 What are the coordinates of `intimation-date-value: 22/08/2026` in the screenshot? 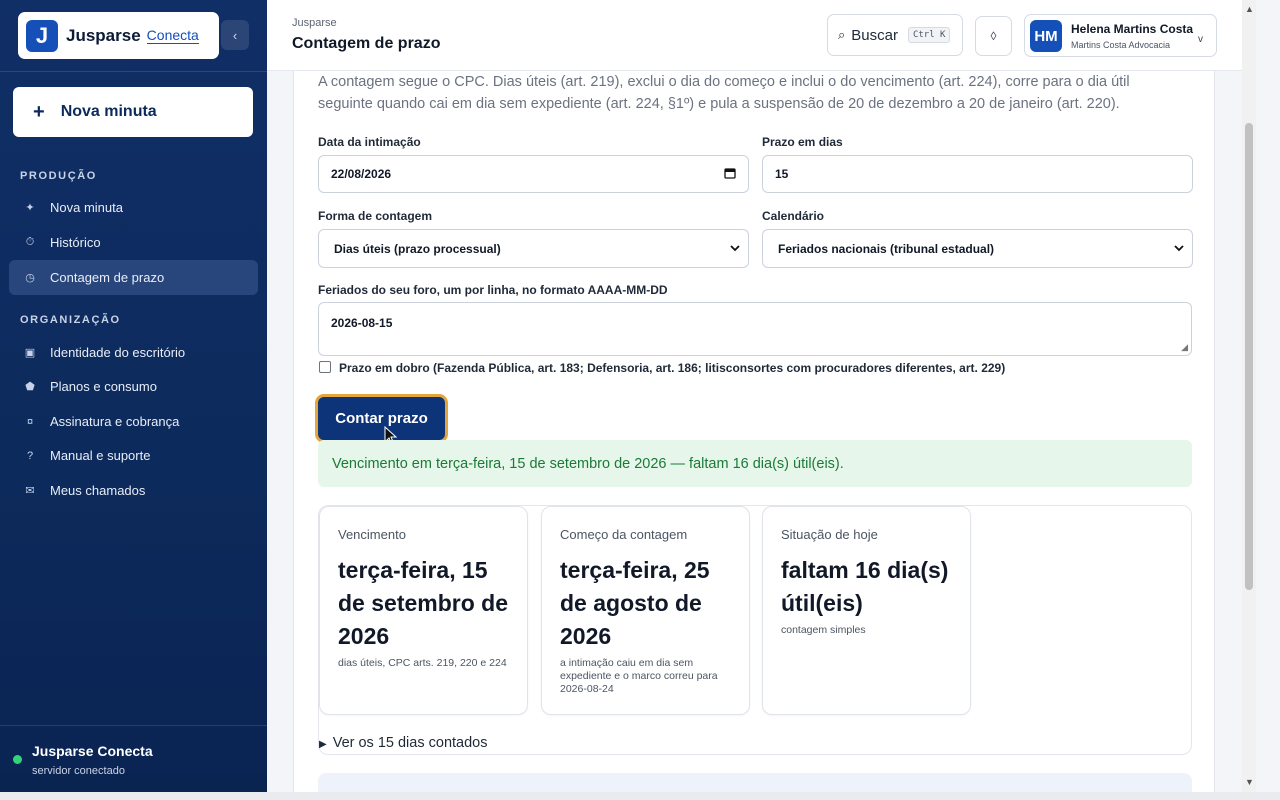 It's located at (361, 174).